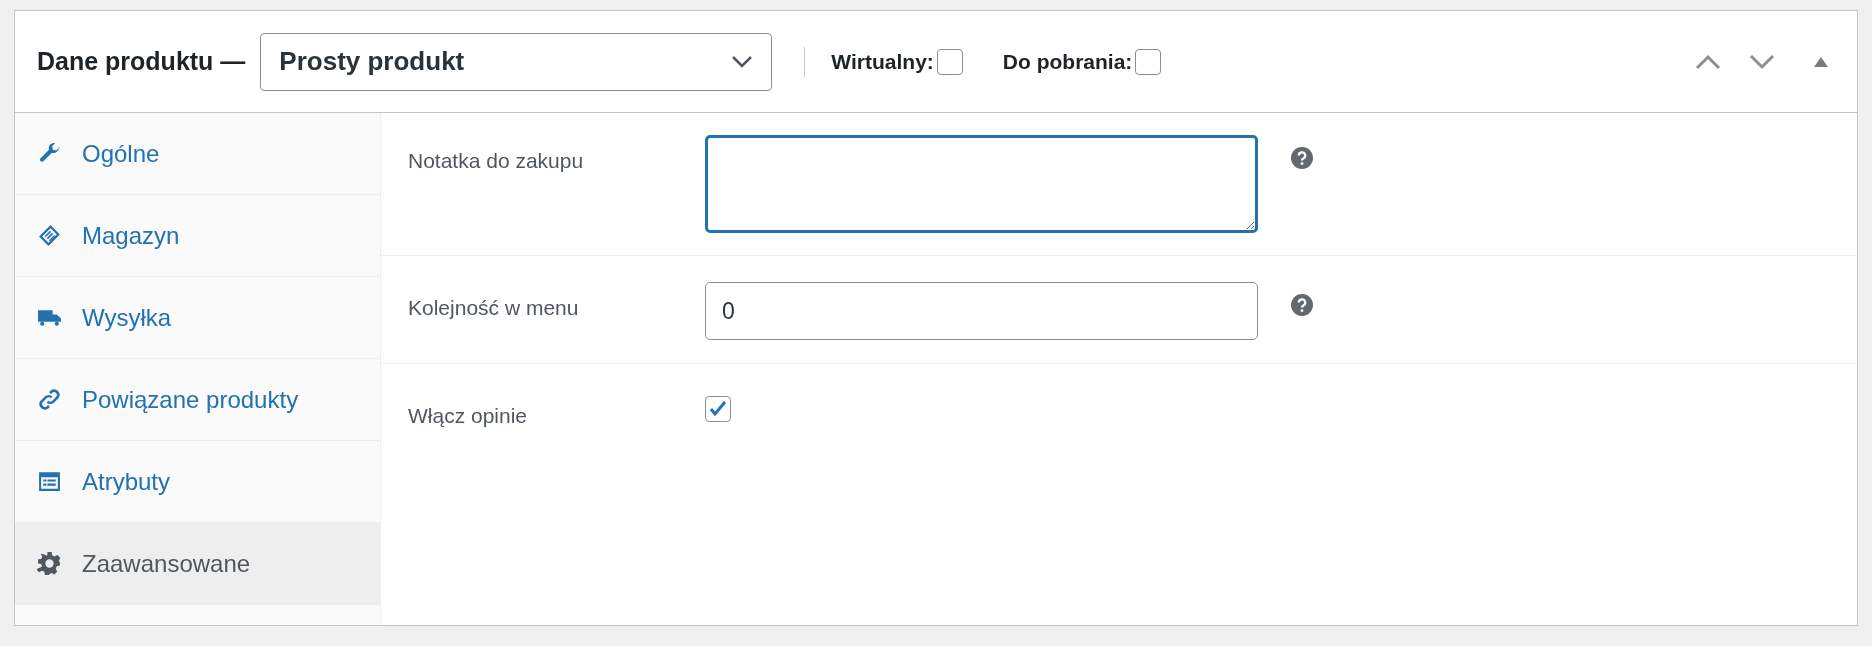 Image resolution: width=1872 pixels, height=646 pixels. What do you see at coordinates (494, 308) in the screenshot?
I see `field-label: Kolejność w menu` at bounding box center [494, 308].